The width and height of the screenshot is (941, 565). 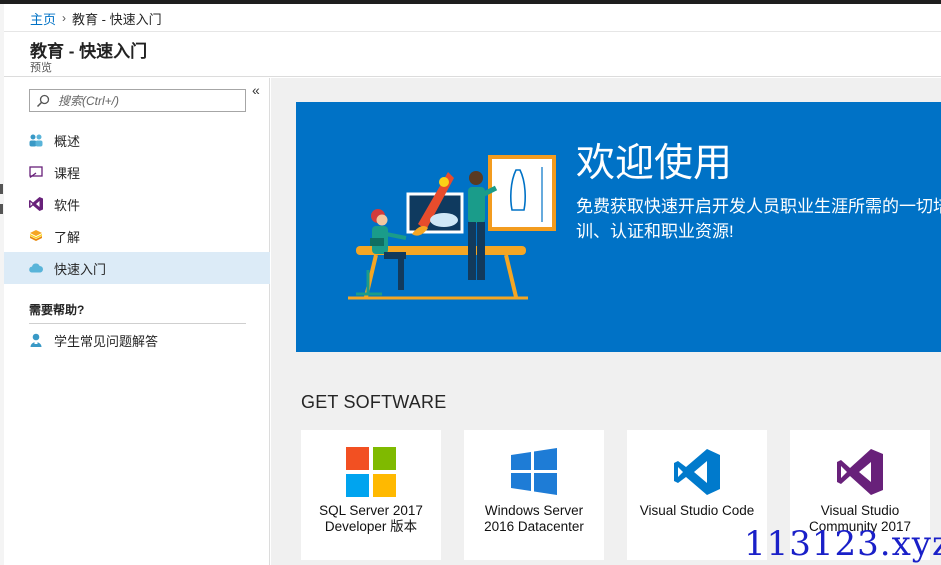 I want to click on developer-illustration, so click(x=452, y=227).